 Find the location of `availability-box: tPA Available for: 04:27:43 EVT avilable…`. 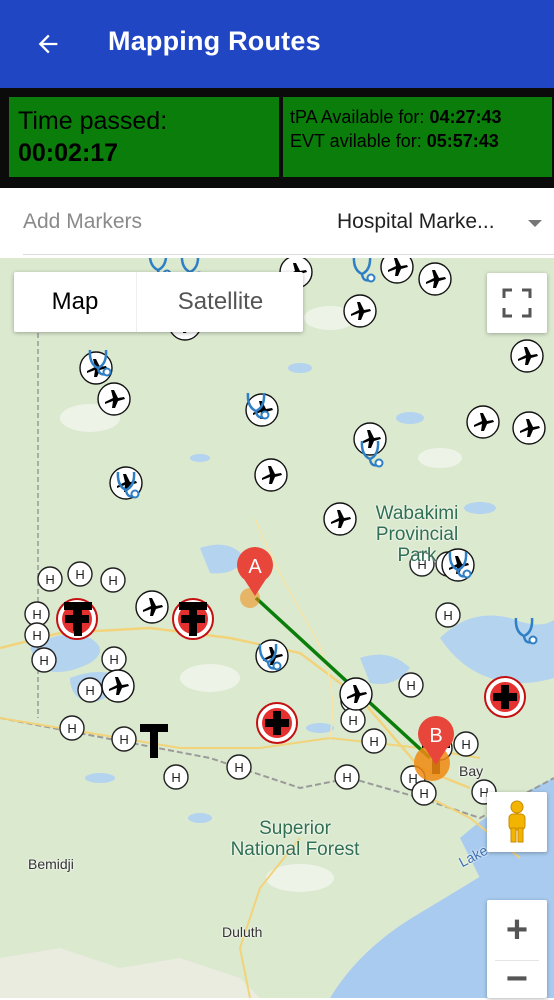

availability-box: tPA Available for: 04:27:43 EVT avilable… is located at coordinates (417, 137).